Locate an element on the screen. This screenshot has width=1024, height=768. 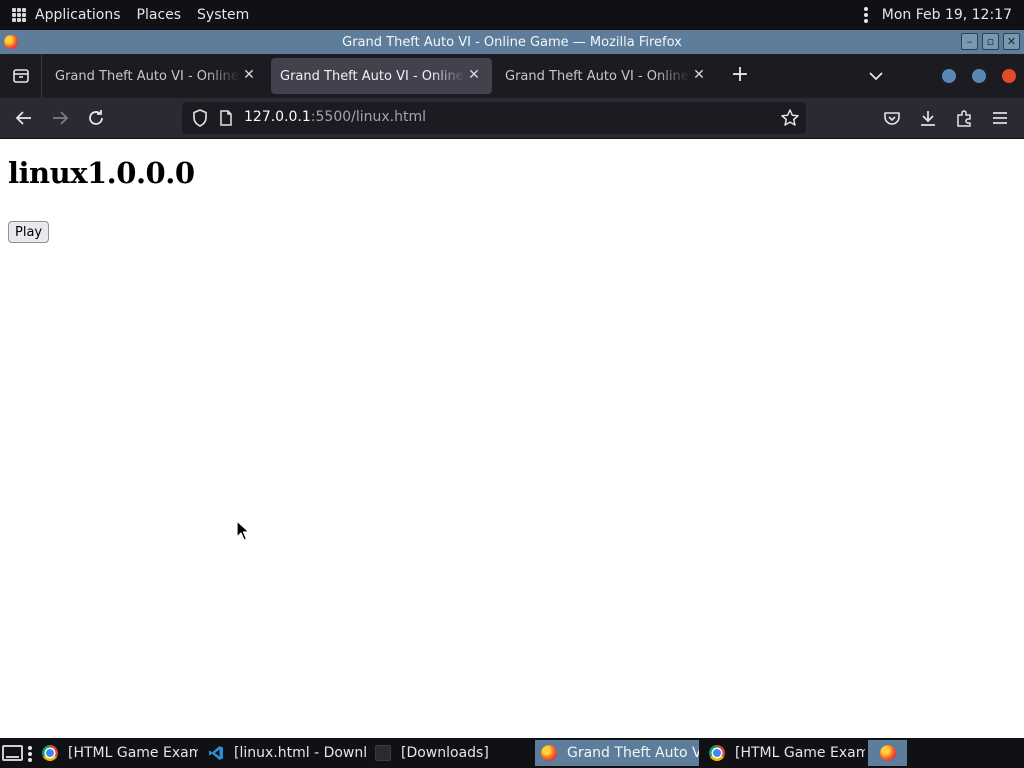
shield-icon is located at coordinates (200, 118).